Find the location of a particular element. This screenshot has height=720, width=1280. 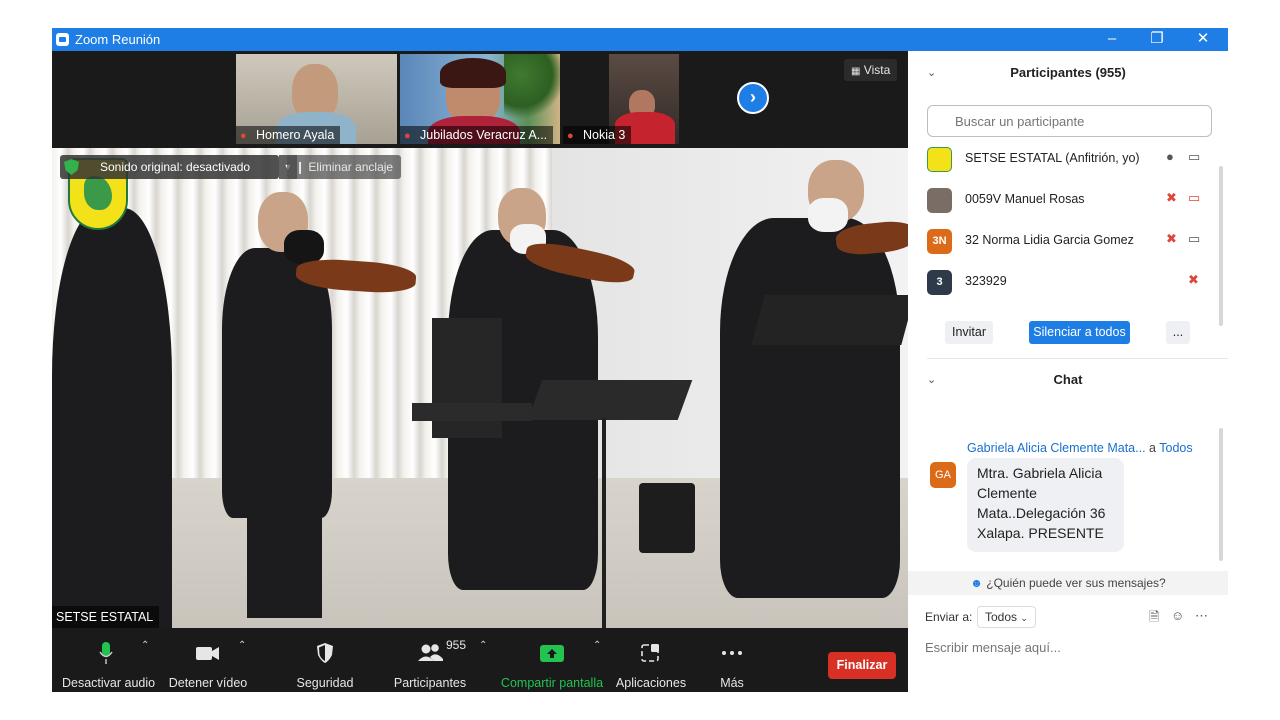

restore-icon: ❐ is located at coordinates (1157, 39).